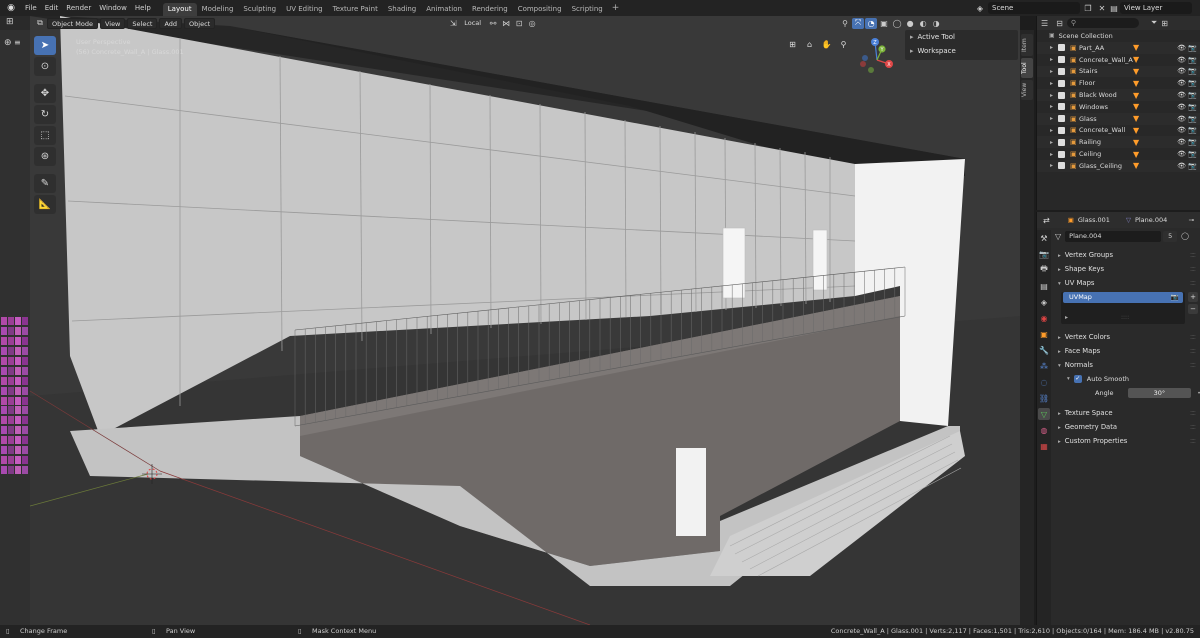 The image size is (1200, 638). What do you see at coordinates (1191, 220) in the screenshot?
I see `pin-icon: ⊸` at bounding box center [1191, 220].